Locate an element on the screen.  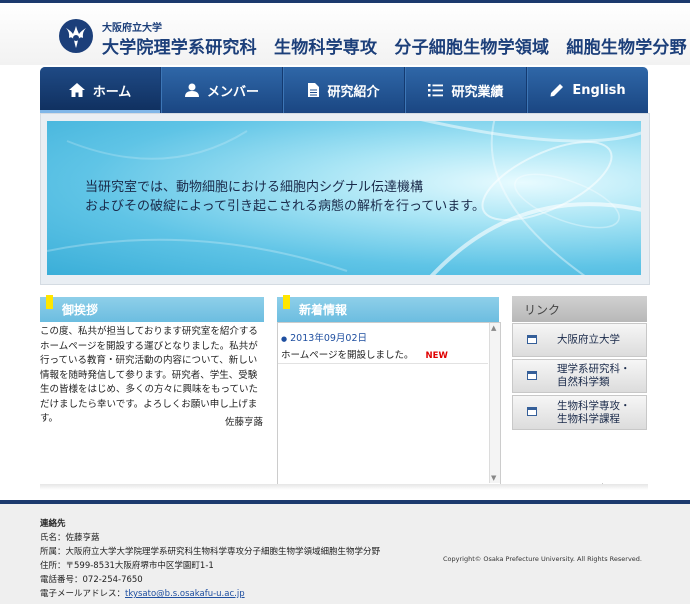
nav-members-label: メンバー is located at coordinates (232, 92).